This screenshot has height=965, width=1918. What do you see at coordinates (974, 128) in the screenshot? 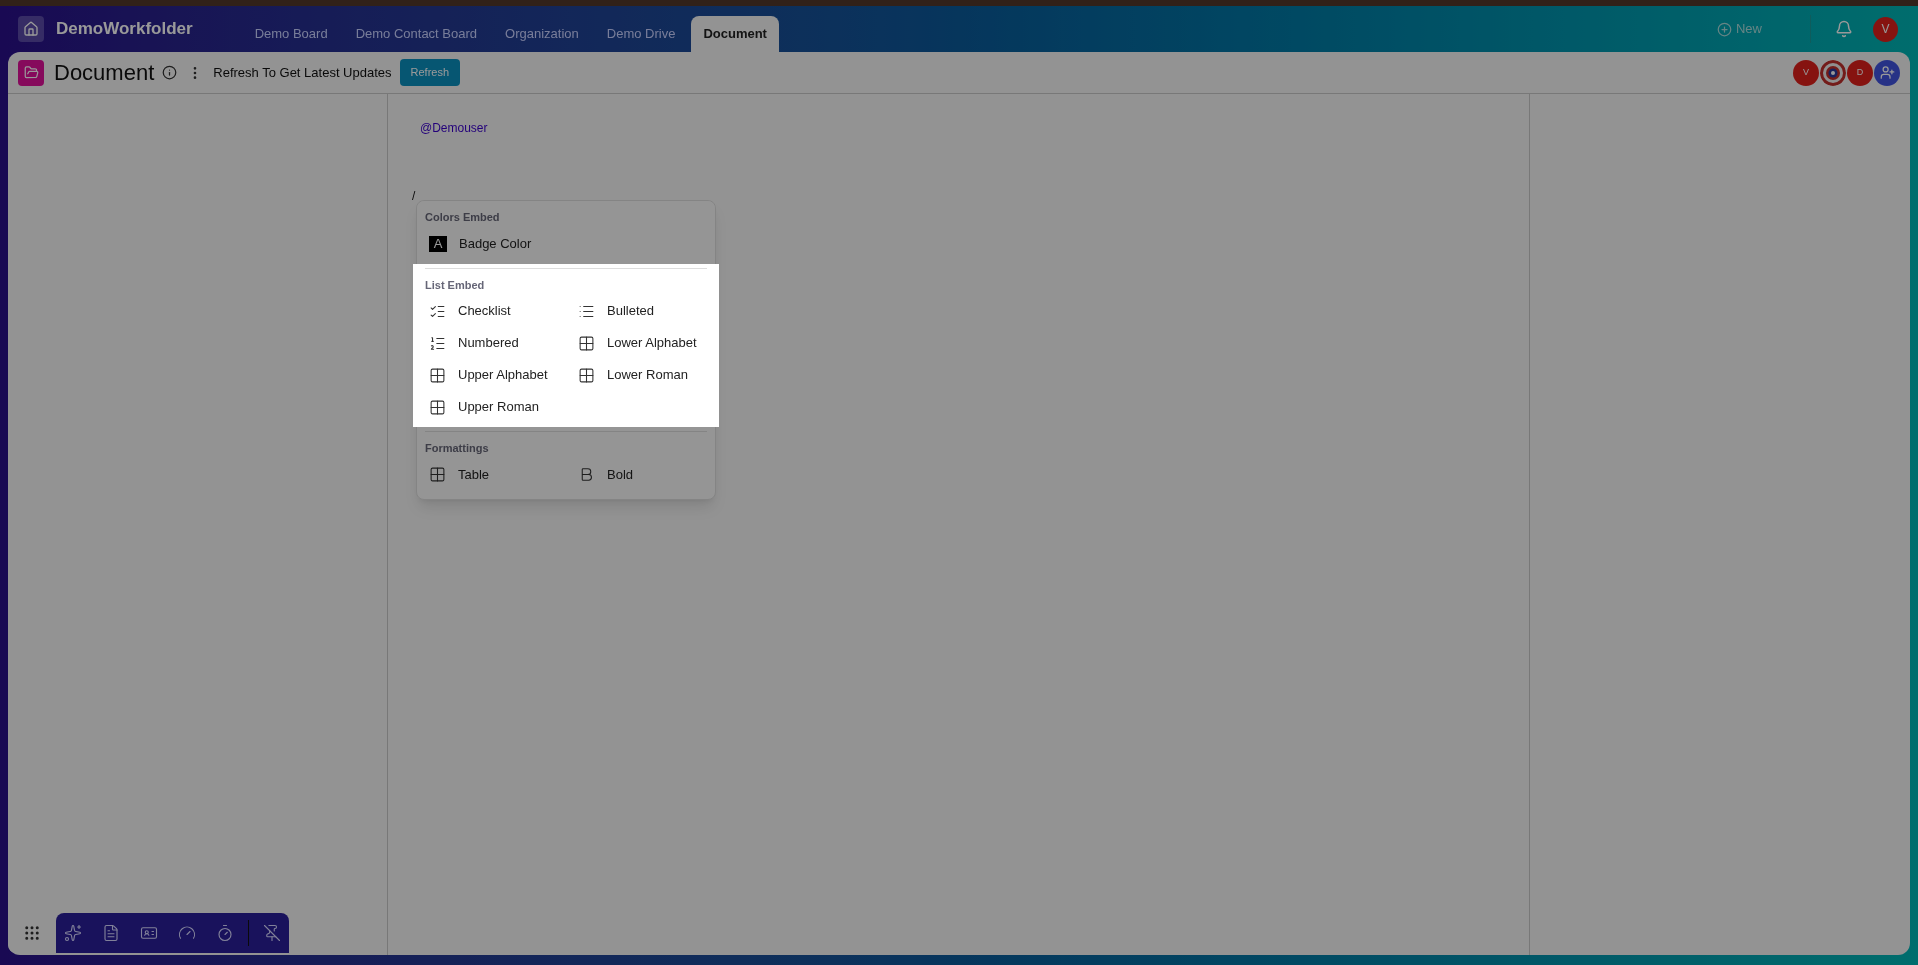
I see `mention-link: @Demouser` at bounding box center [974, 128].